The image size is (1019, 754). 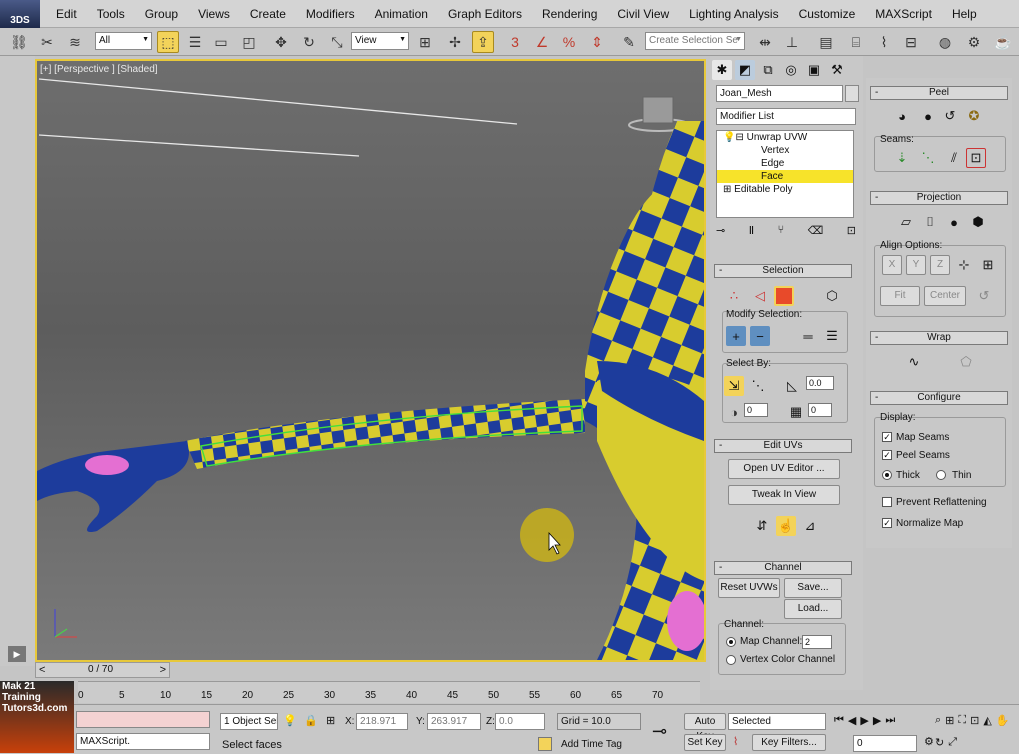 I want to click on menu-modifiers: Modifiers, so click(x=330, y=14).